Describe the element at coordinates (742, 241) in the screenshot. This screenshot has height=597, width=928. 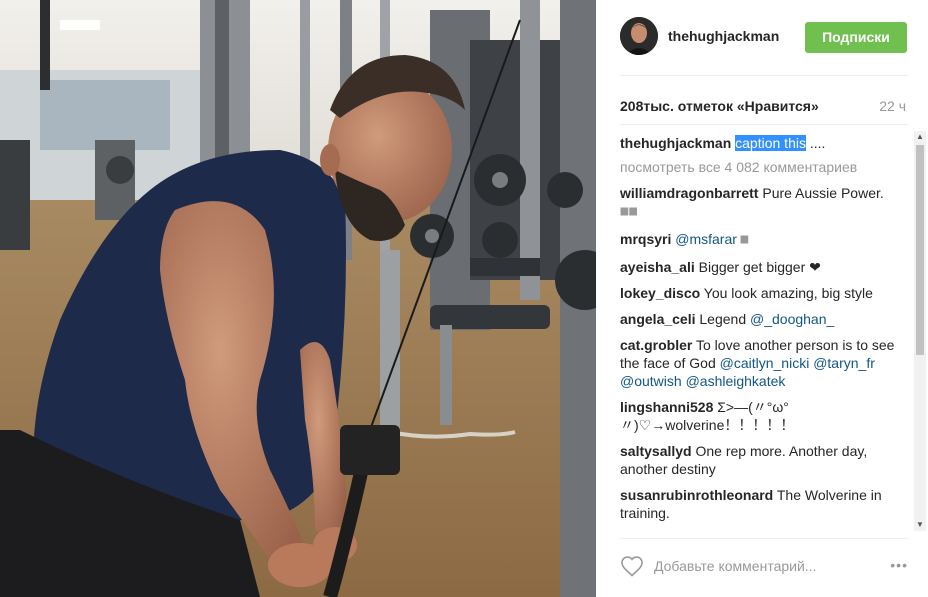
I see `emoji-glyph: ⯀` at that location.